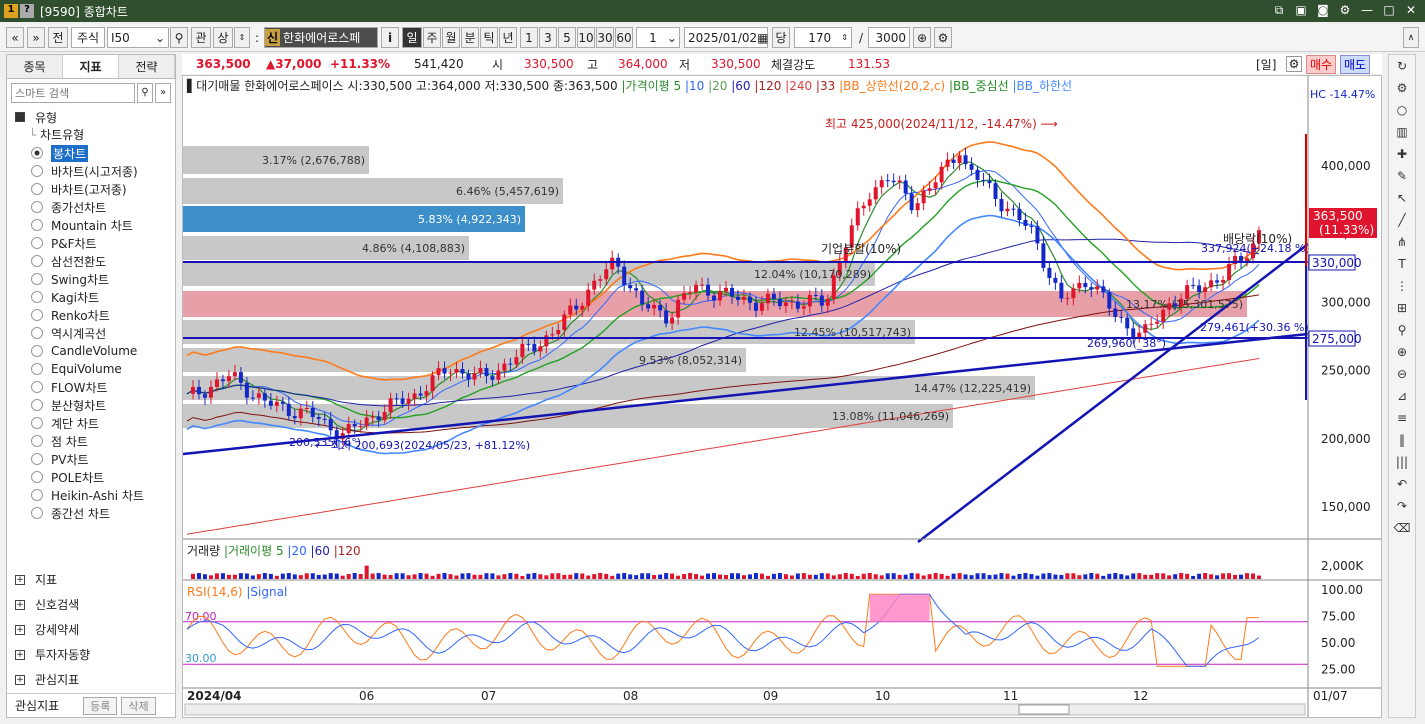  What do you see at coordinates (223, 37) in the screenshot?
I see `sang-button: 상` at bounding box center [223, 37].